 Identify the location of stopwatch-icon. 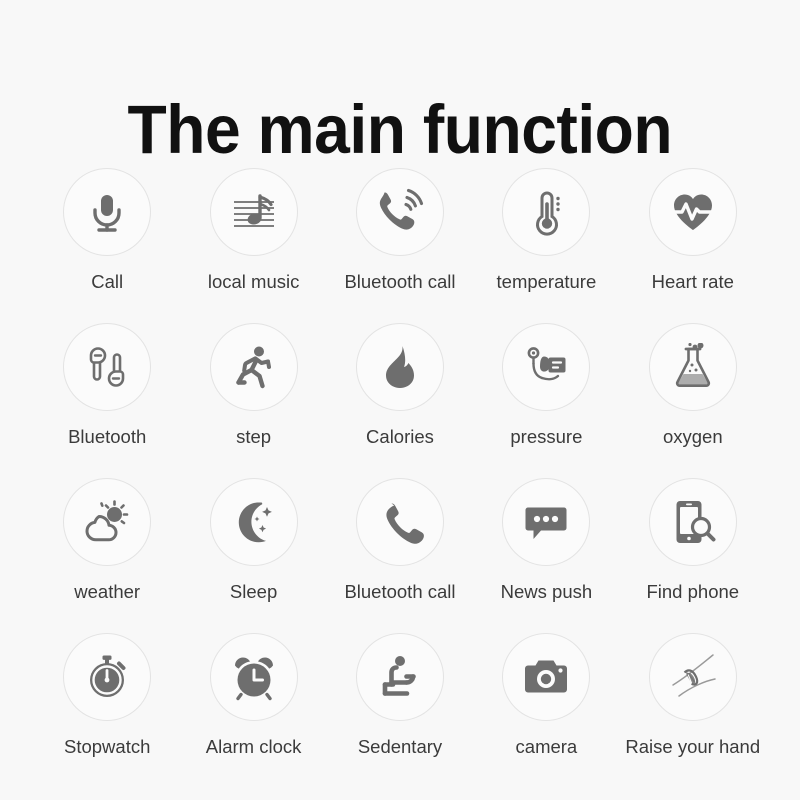
(107, 677).